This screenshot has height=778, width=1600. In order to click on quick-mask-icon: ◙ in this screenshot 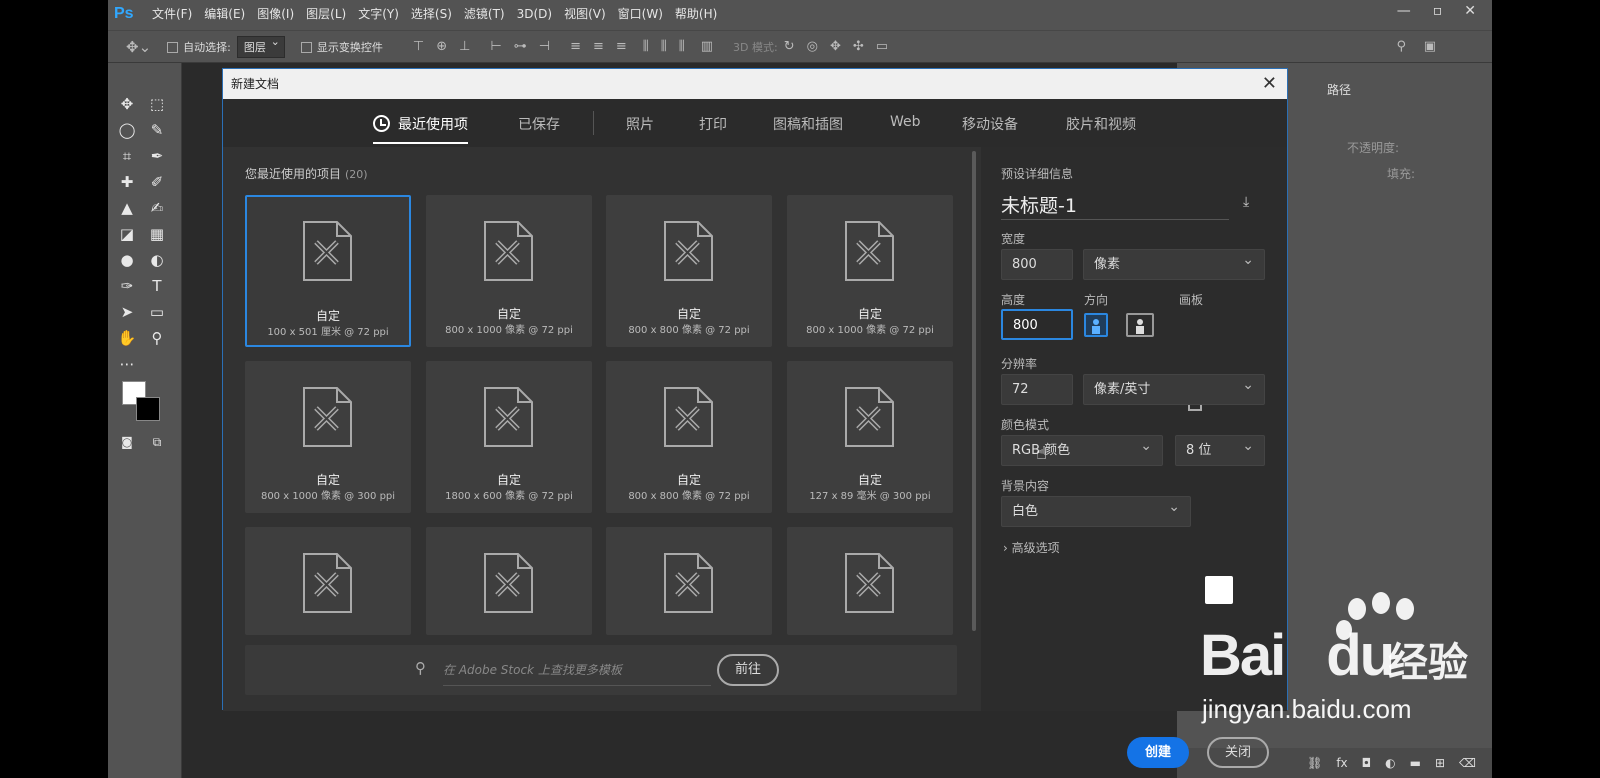, I will do `click(127, 442)`.